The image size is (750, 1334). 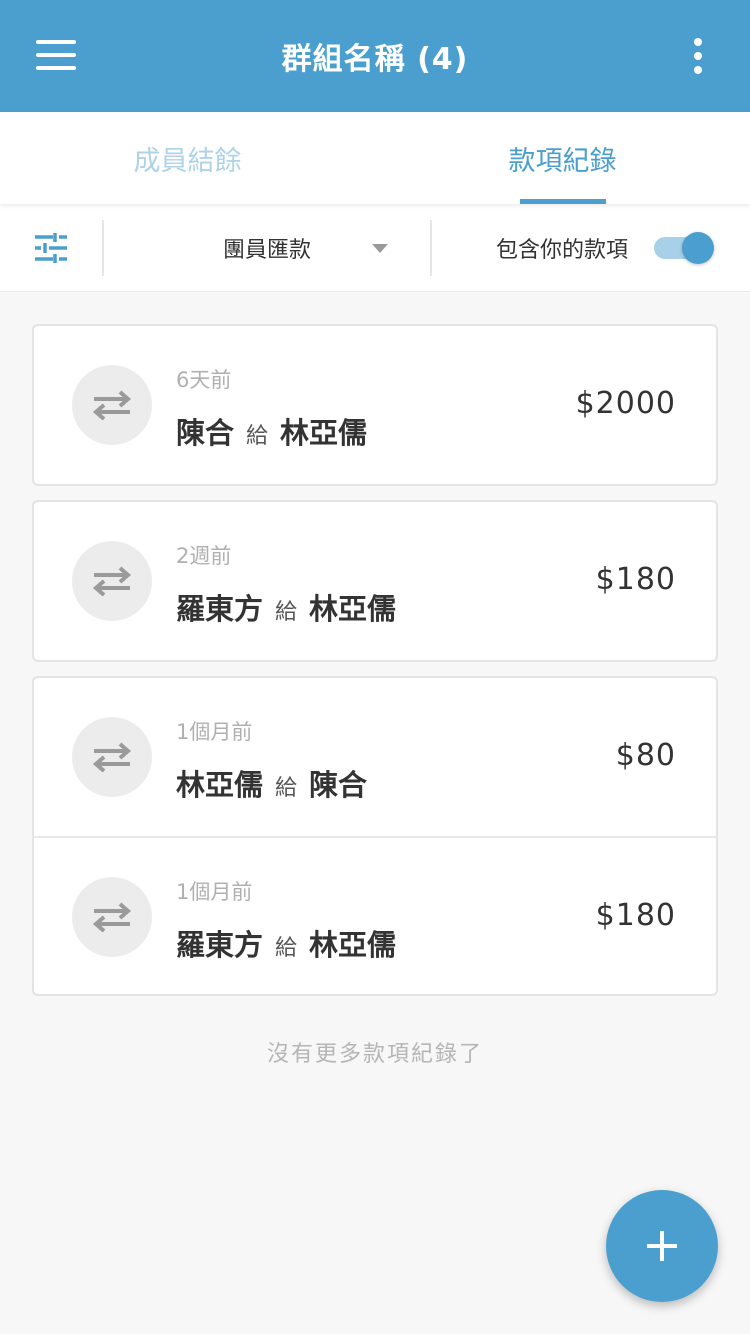 I want to click on sliders-icon-graphic, so click(x=51, y=247).